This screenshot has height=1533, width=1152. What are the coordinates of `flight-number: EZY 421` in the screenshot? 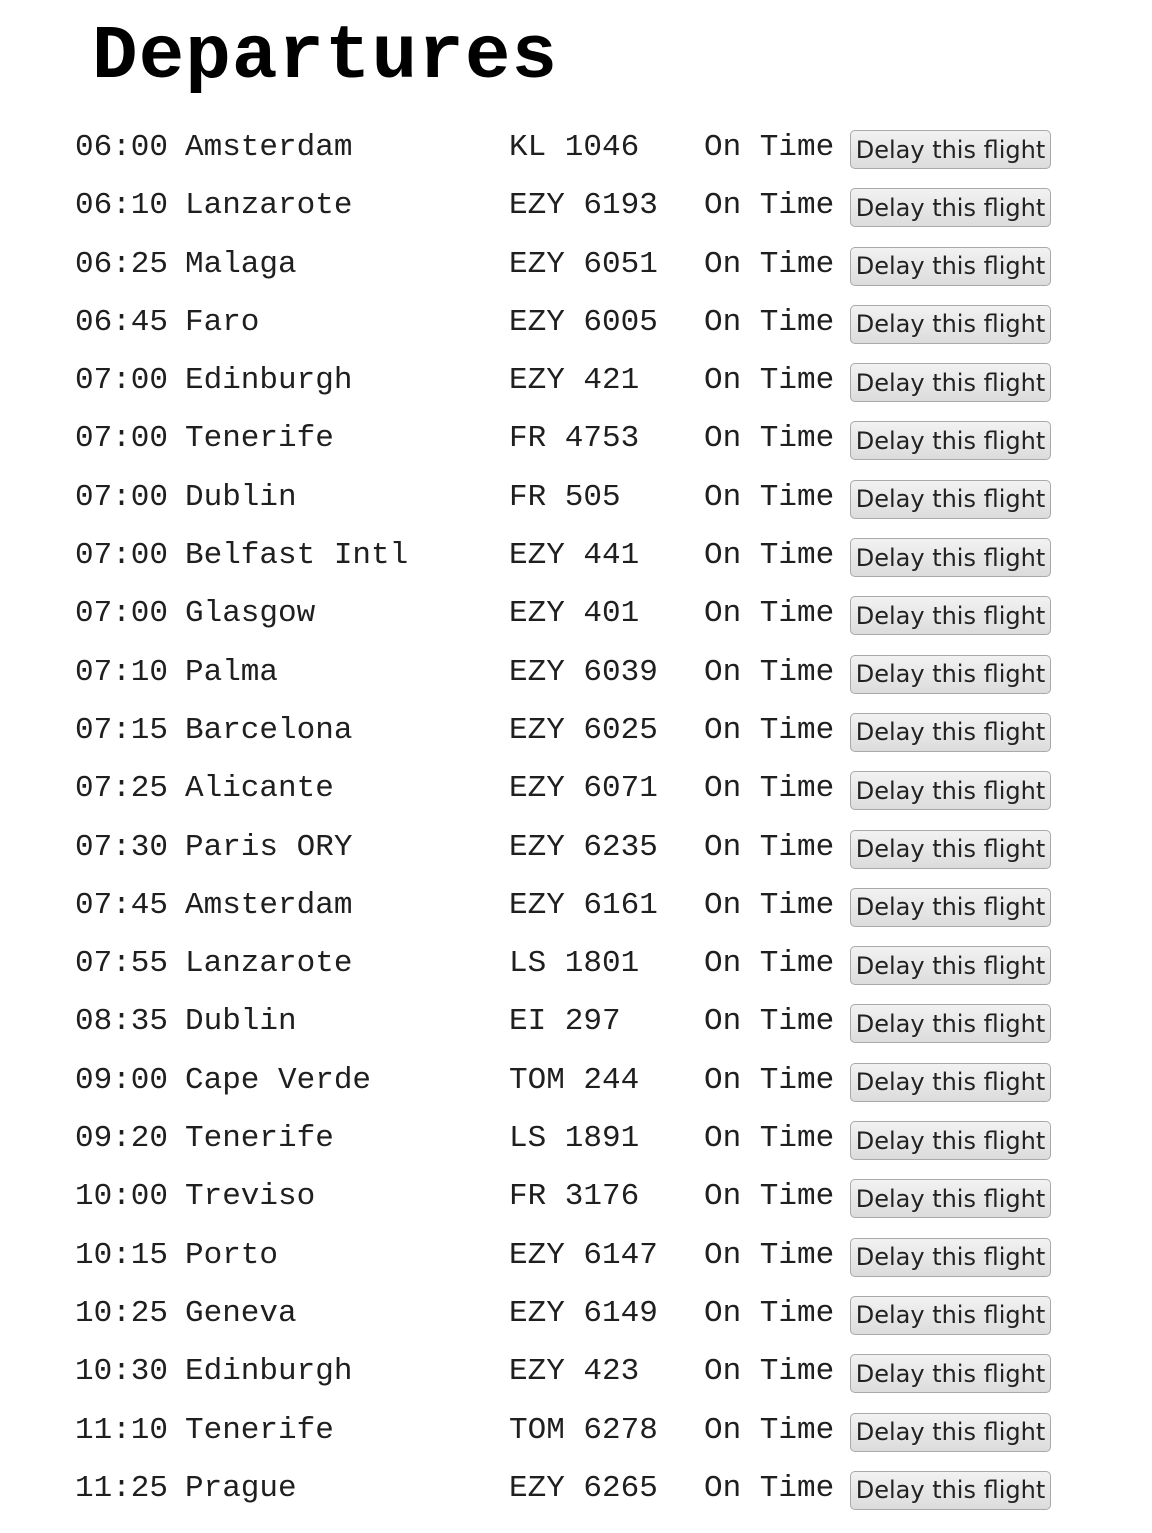 It's located at (574, 381).